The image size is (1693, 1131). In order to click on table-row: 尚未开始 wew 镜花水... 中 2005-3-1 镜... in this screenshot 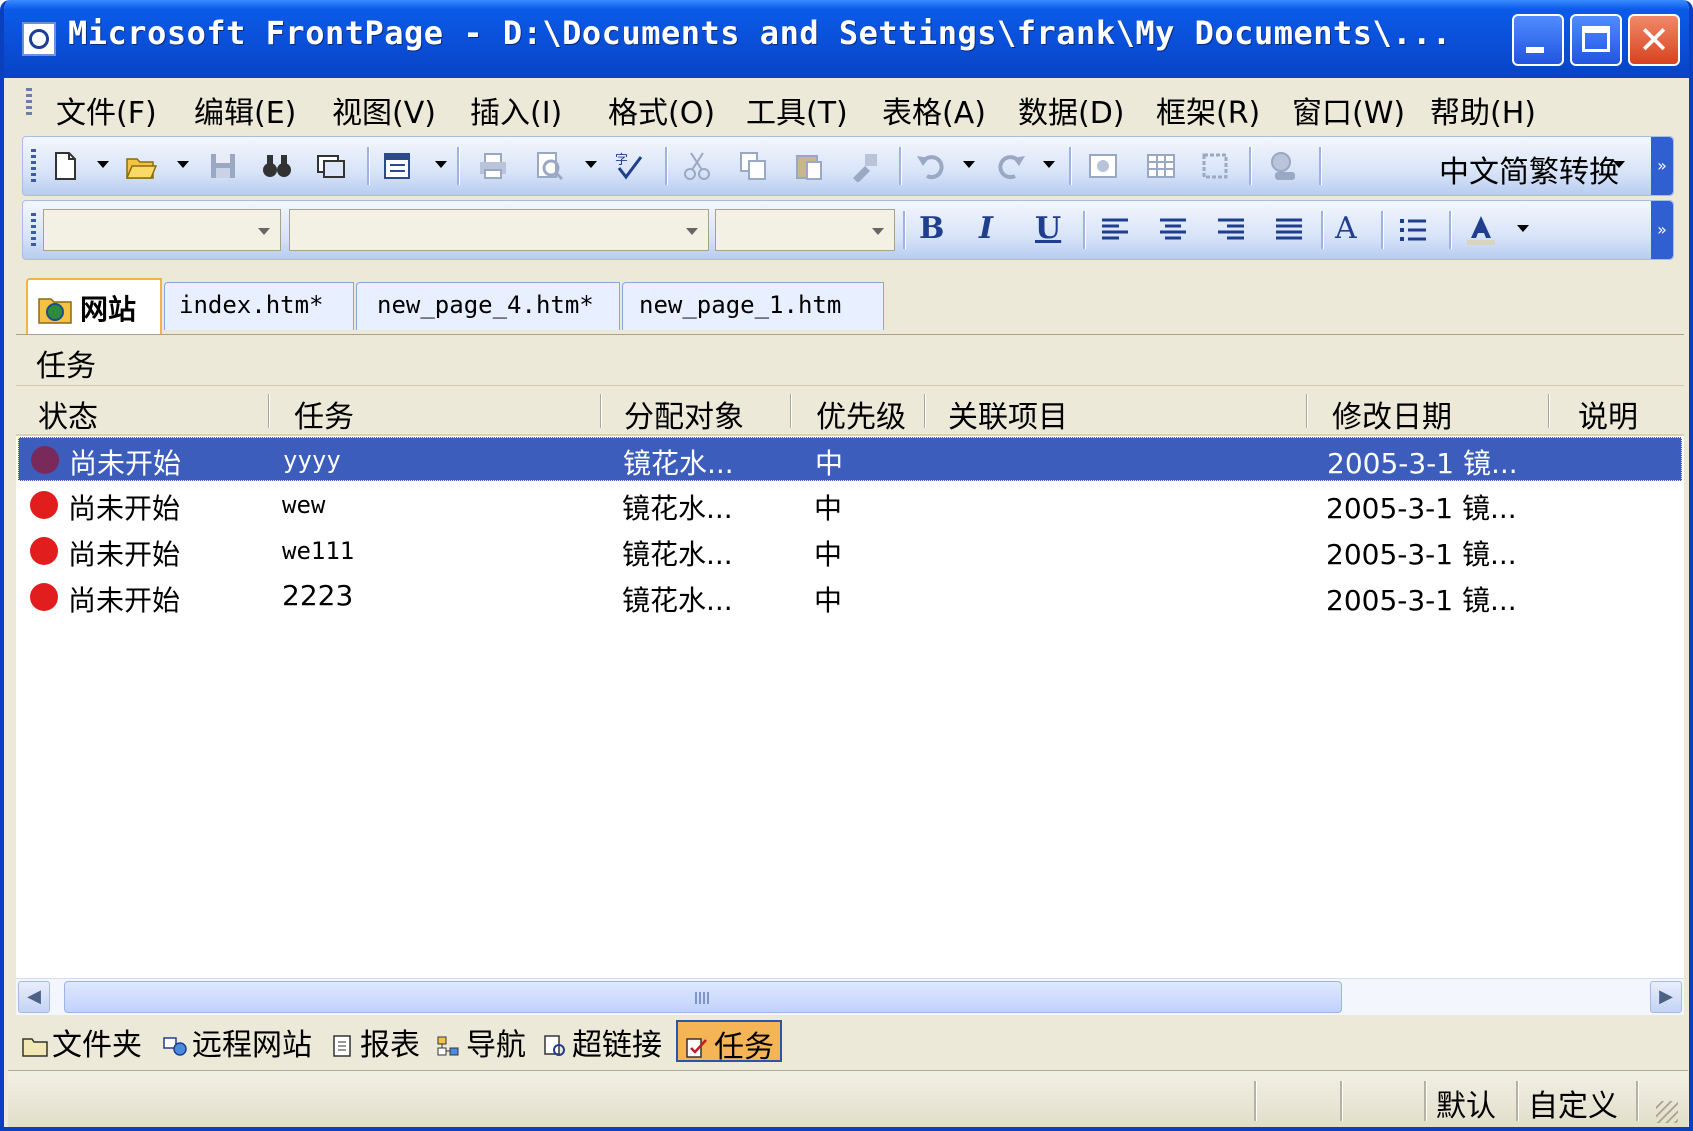, I will do `click(850, 505)`.